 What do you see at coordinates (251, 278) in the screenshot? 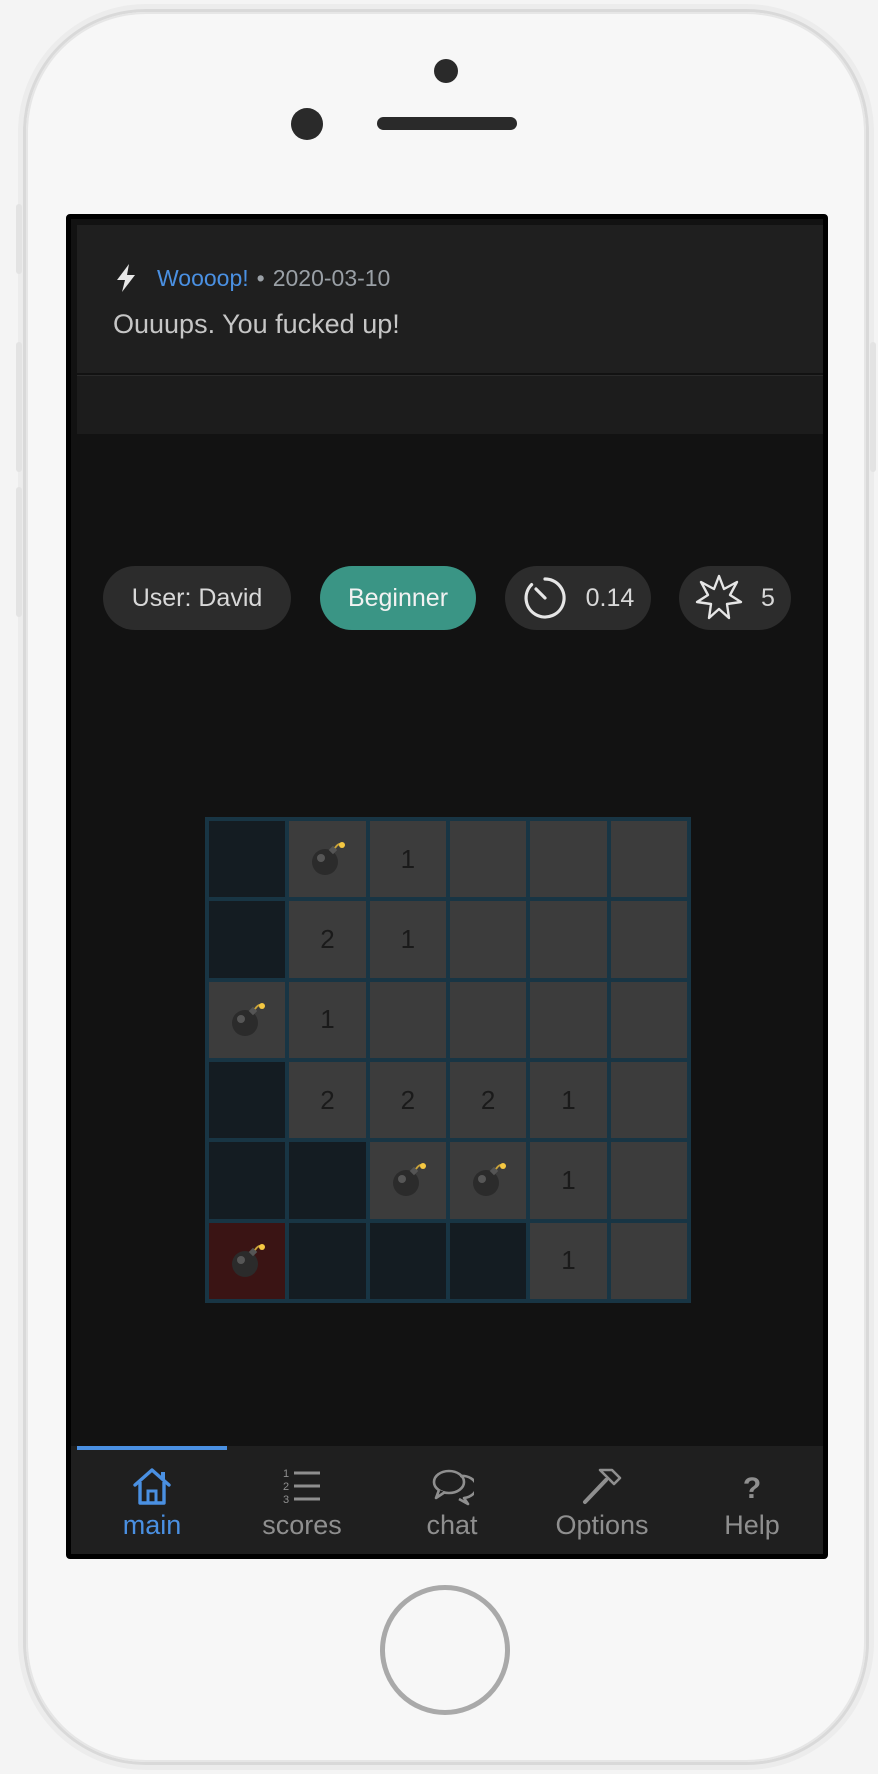
I see `notification-header: Woooop! • 2020-03-10` at bounding box center [251, 278].